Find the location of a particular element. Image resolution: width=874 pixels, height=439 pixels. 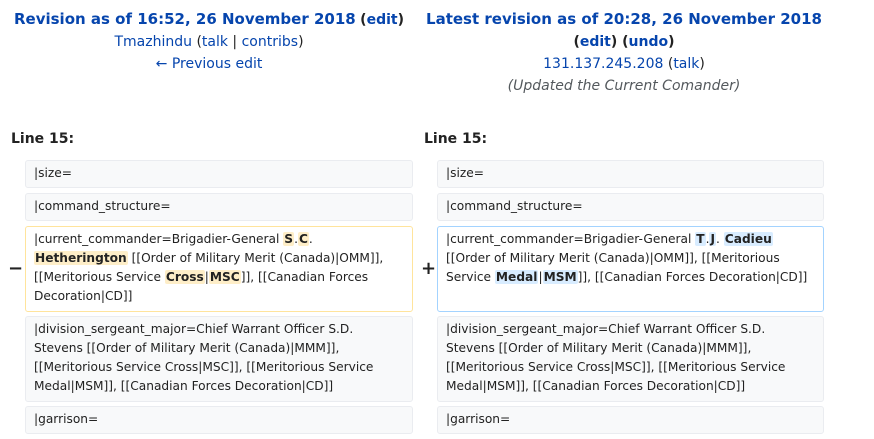

added-word: Medal is located at coordinates (516, 277).